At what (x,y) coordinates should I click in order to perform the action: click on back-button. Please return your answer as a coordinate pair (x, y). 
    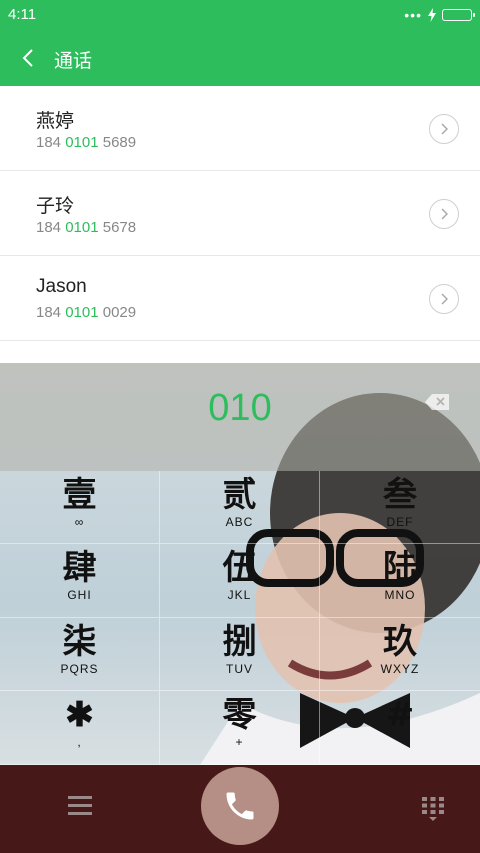
    Looking at the image, I should click on (28, 58).